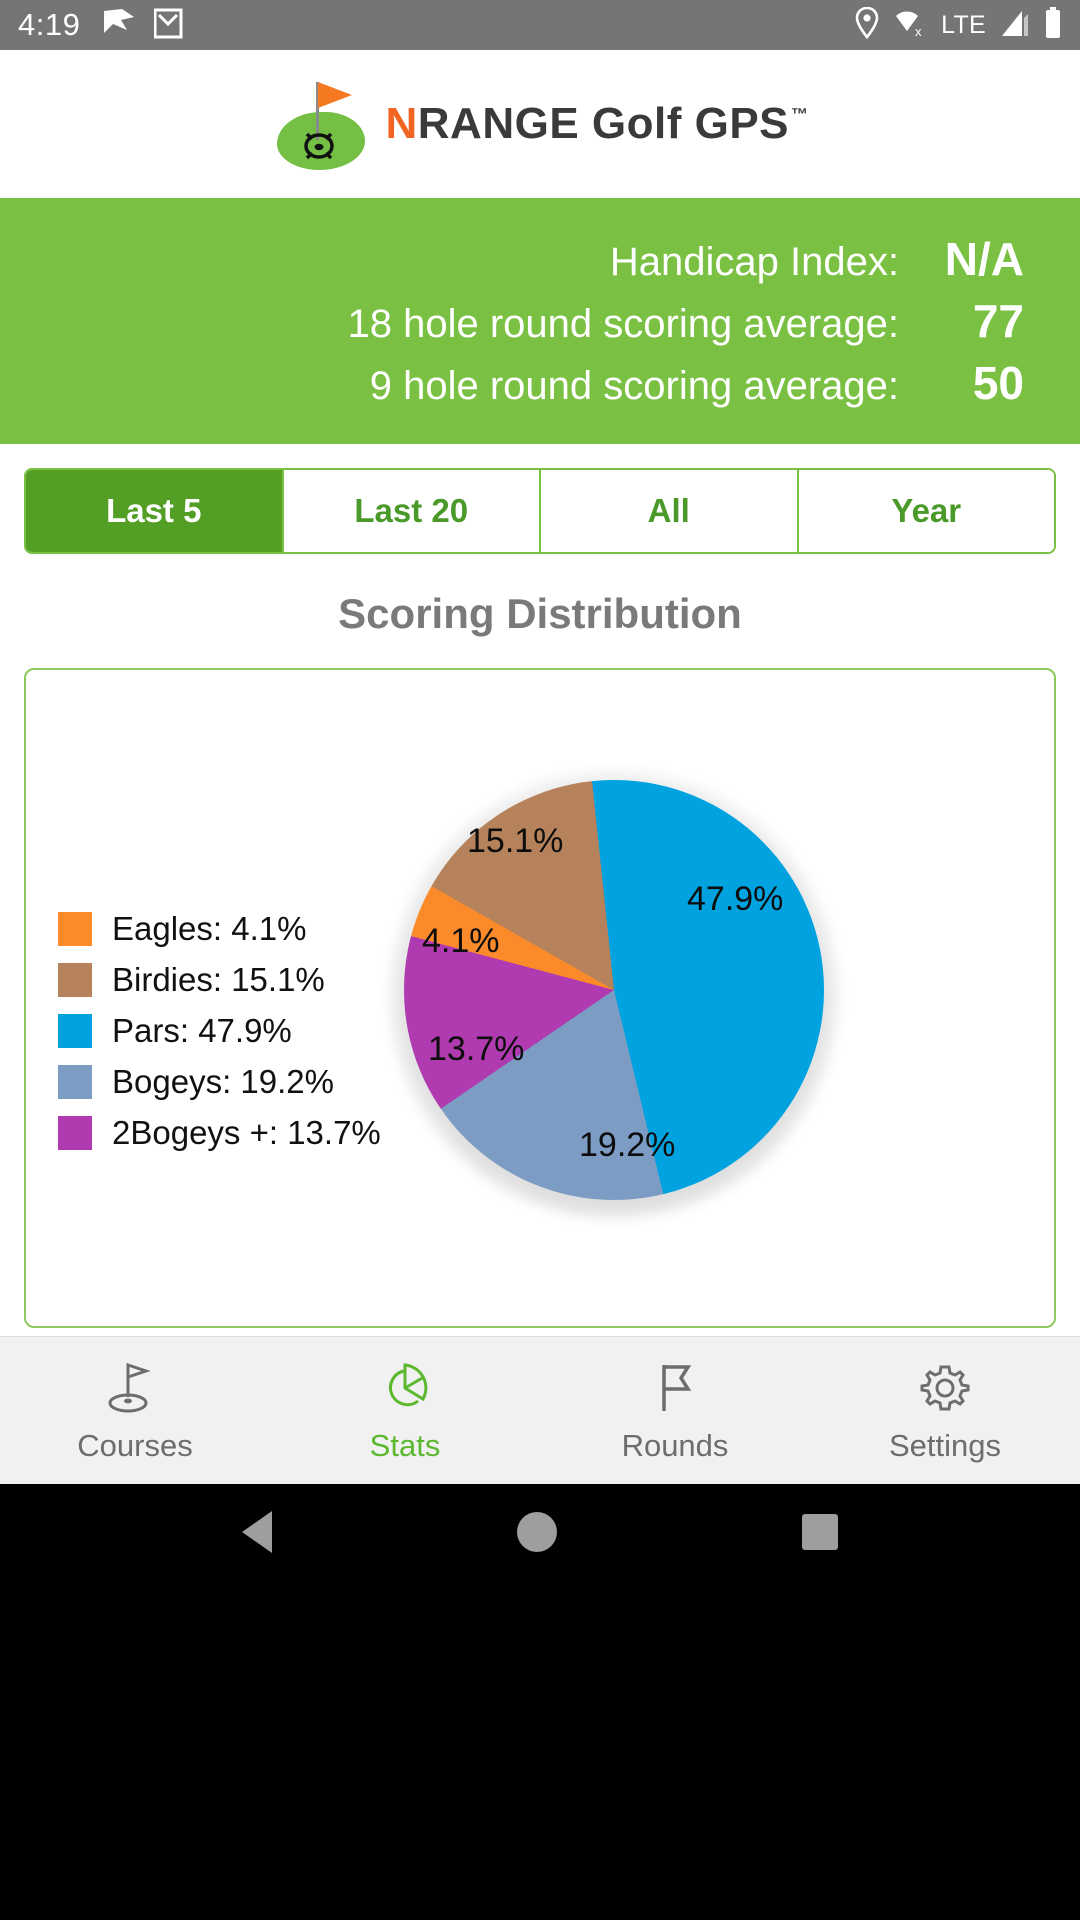  Describe the element at coordinates (168, 25) in the screenshot. I see `gmail-icon` at that location.